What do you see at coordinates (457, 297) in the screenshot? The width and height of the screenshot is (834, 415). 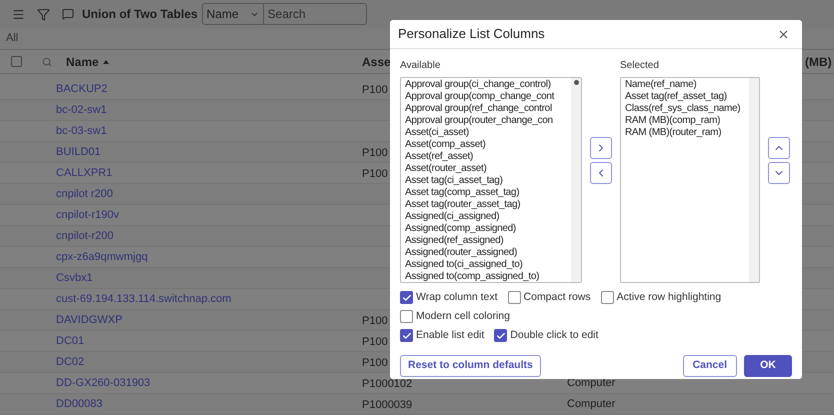 I see `checkbox-label: Wrap column text` at bounding box center [457, 297].